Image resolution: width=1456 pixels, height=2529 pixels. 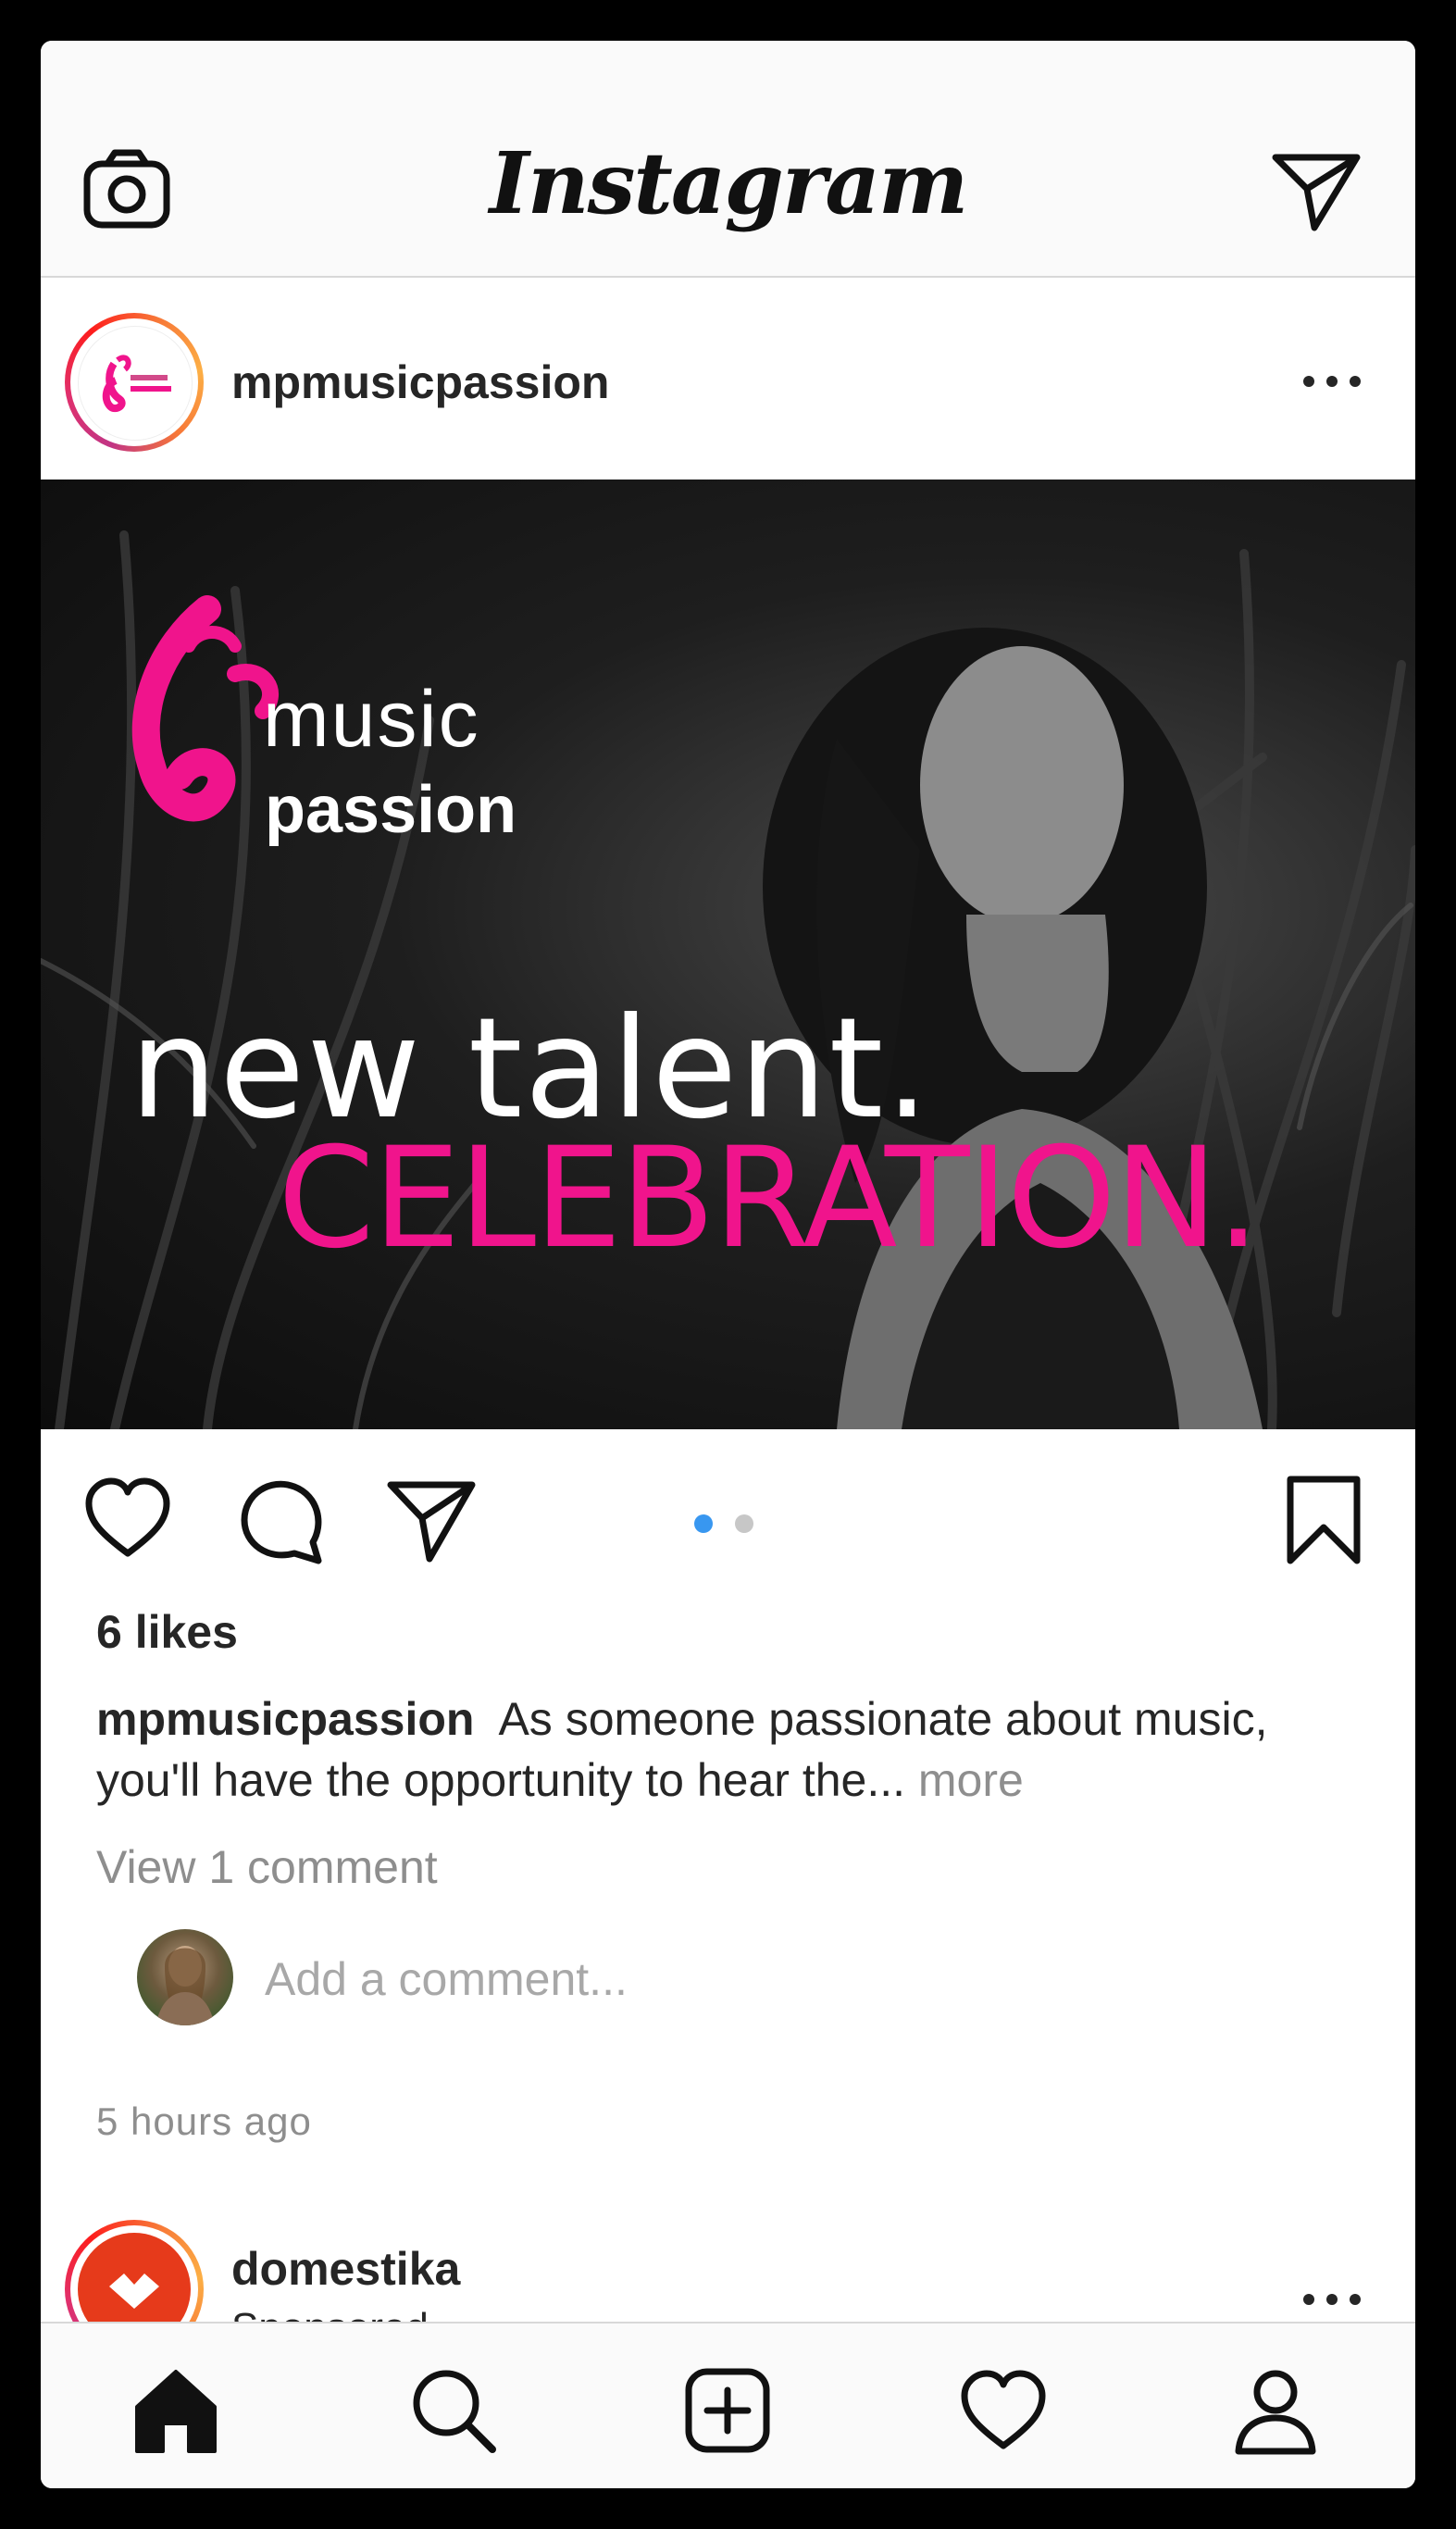 What do you see at coordinates (371, 719) in the screenshot?
I see `brand-music-text: music` at bounding box center [371, 719].